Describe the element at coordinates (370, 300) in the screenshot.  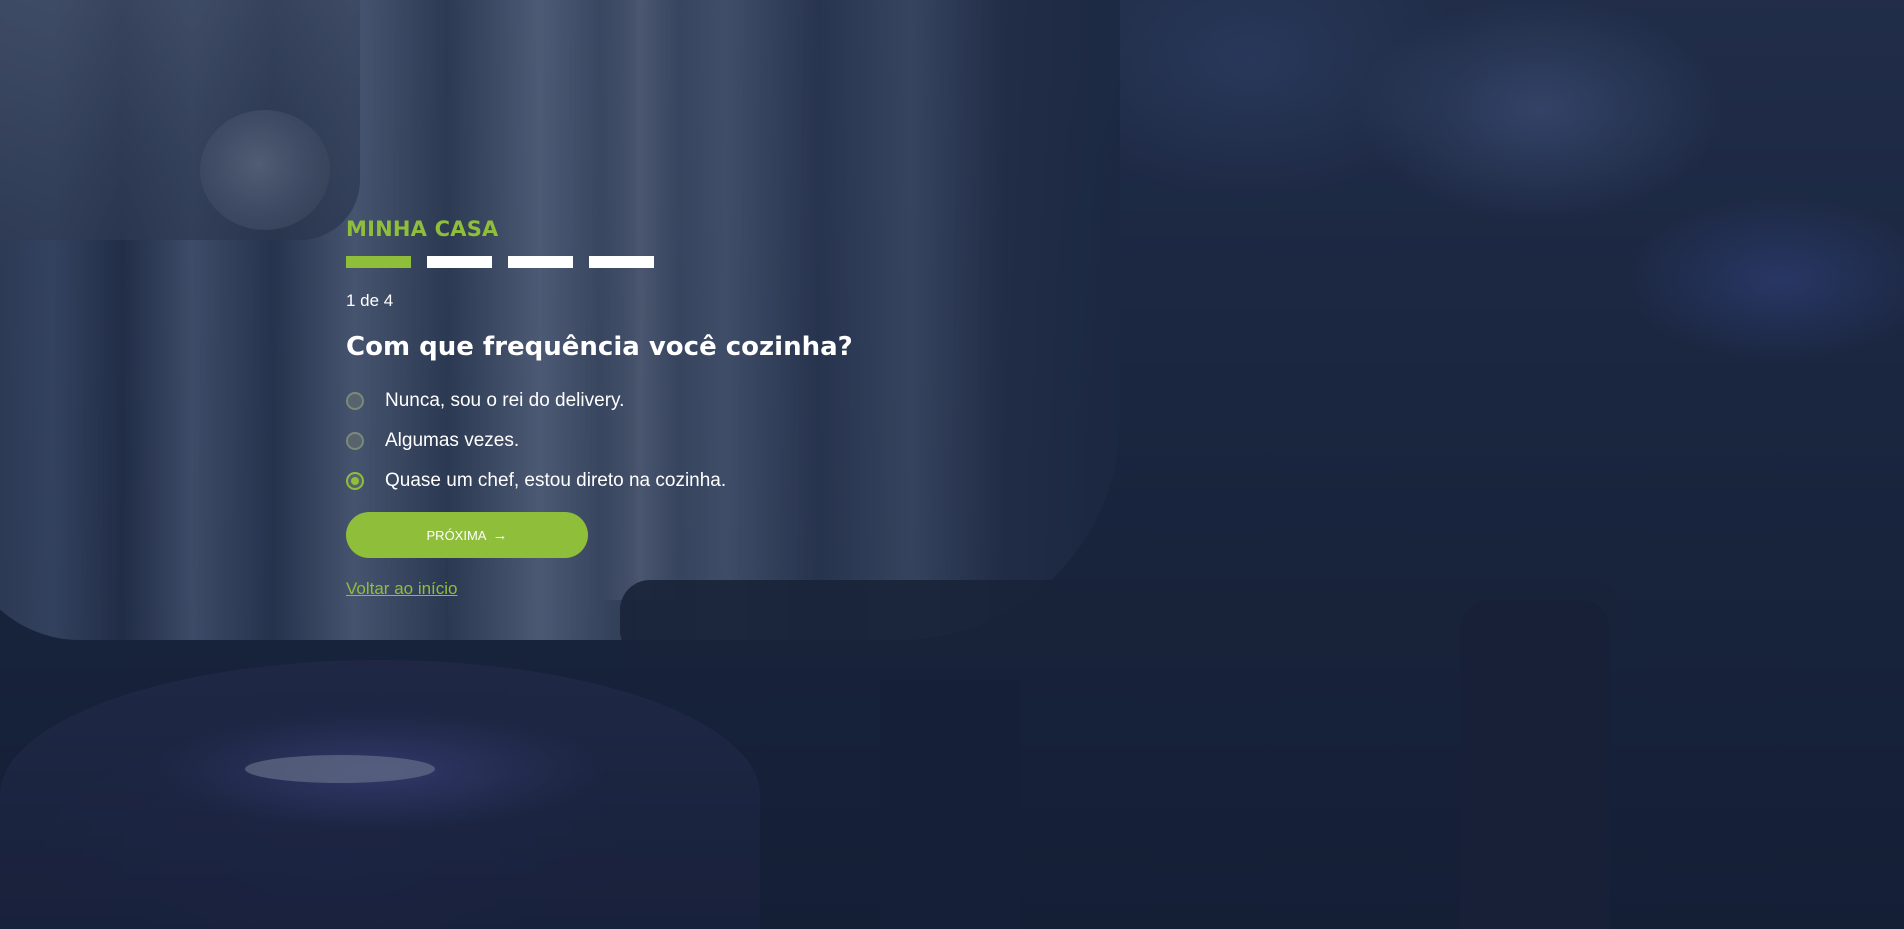
I see `step-counter: 1 de 4` at that location.